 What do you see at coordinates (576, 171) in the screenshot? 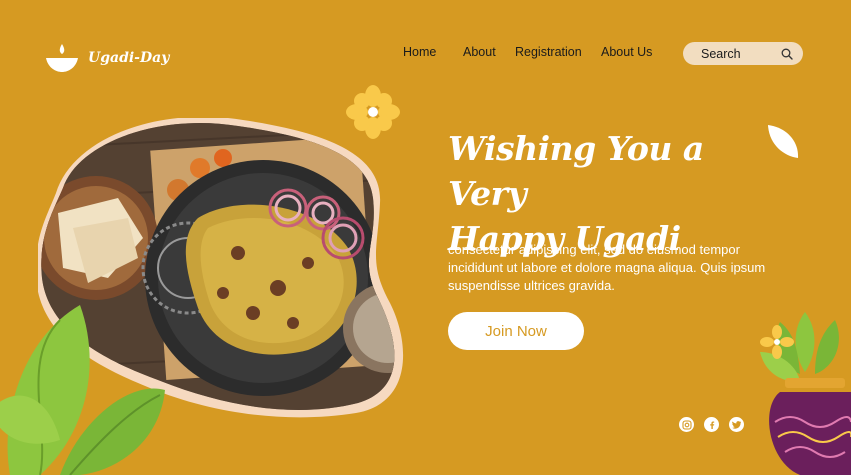
I see `hero-headline-line1: Wishing You a Very` at bounding box center [576, 171].